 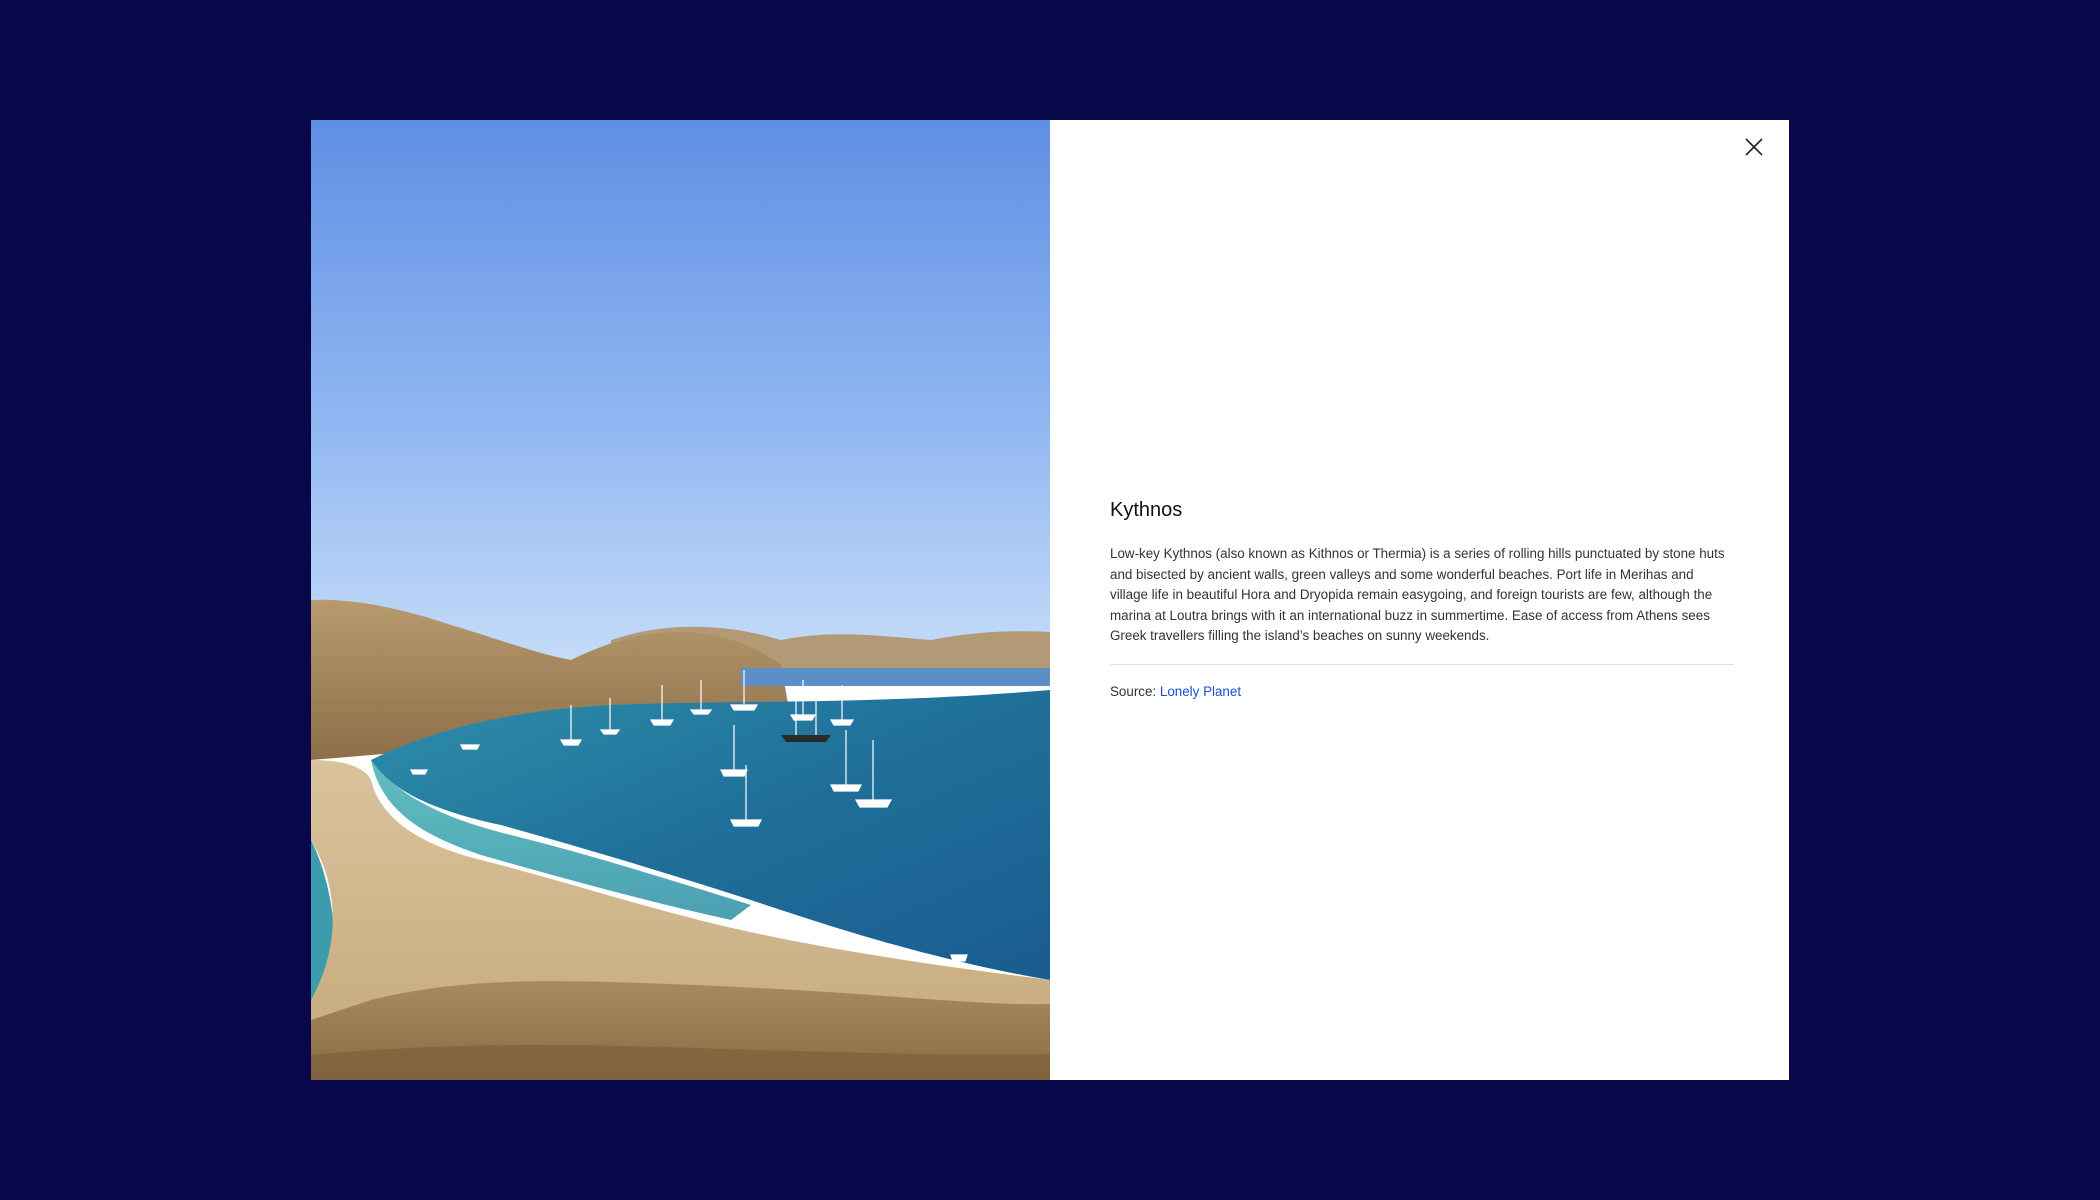 I want to click on source-line: Source: Lonely Planet, so click(x=1422, y=691).